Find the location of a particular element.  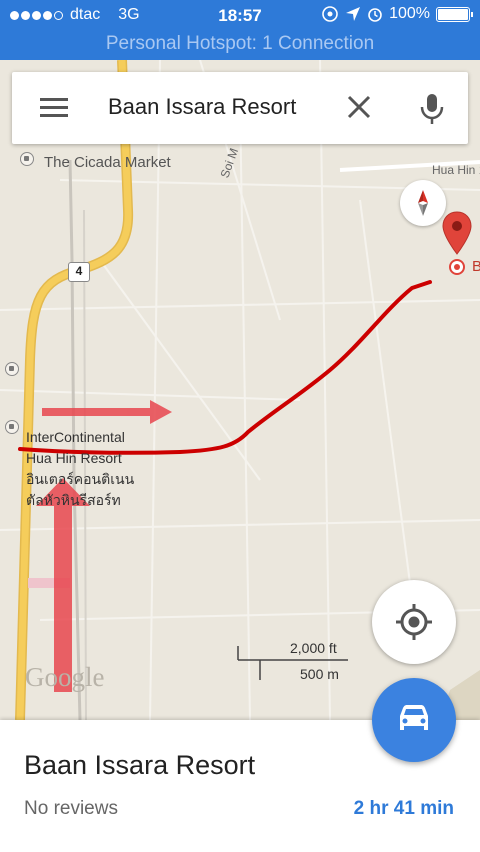

close-icon is located at coordinates (359, 107).